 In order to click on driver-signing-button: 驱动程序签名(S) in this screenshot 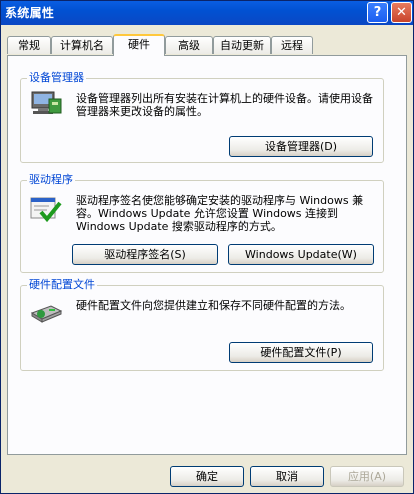, I will do `click(145, 254)`.